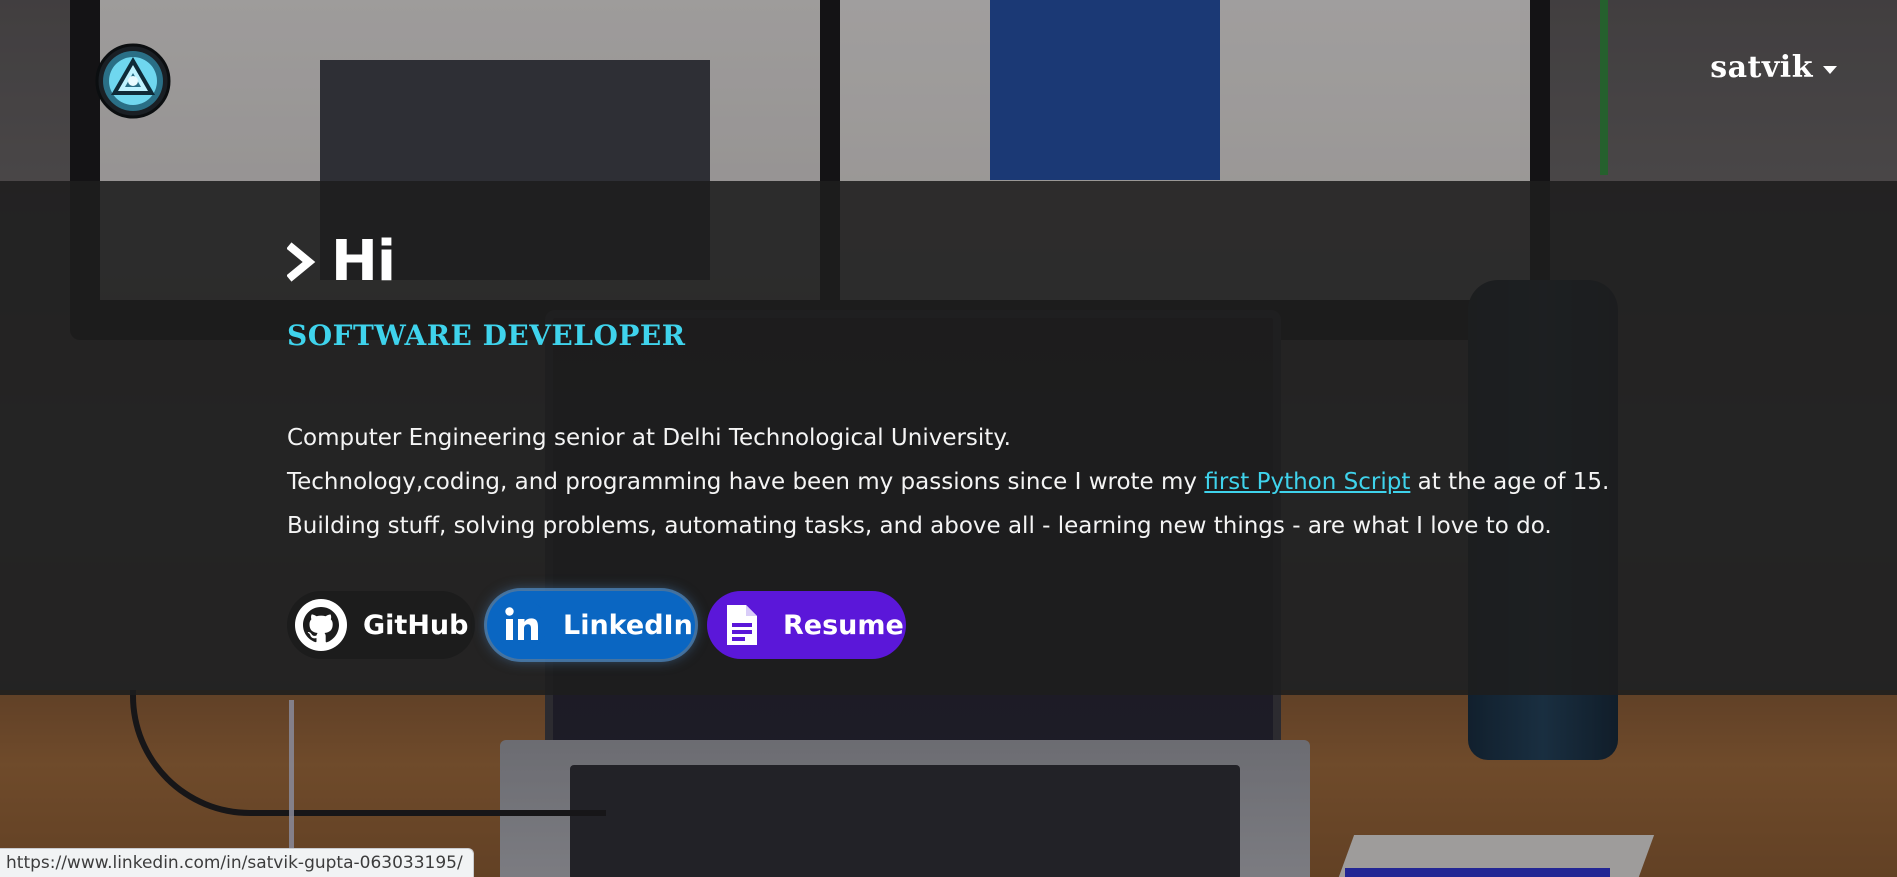 This screenshot has width=1897, height=877. I want to click on document-icon, so click(741, 625).